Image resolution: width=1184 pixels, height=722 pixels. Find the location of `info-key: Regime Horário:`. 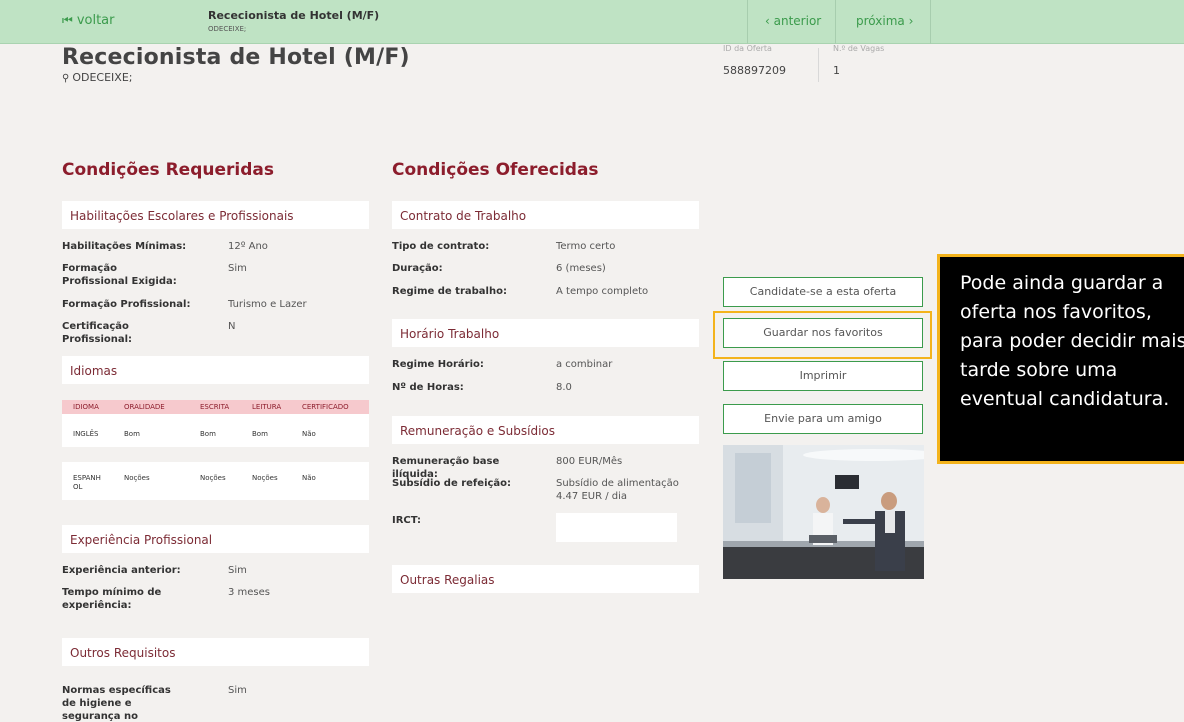

info-key: Regime Horário: is located at coordinates (438, 364).